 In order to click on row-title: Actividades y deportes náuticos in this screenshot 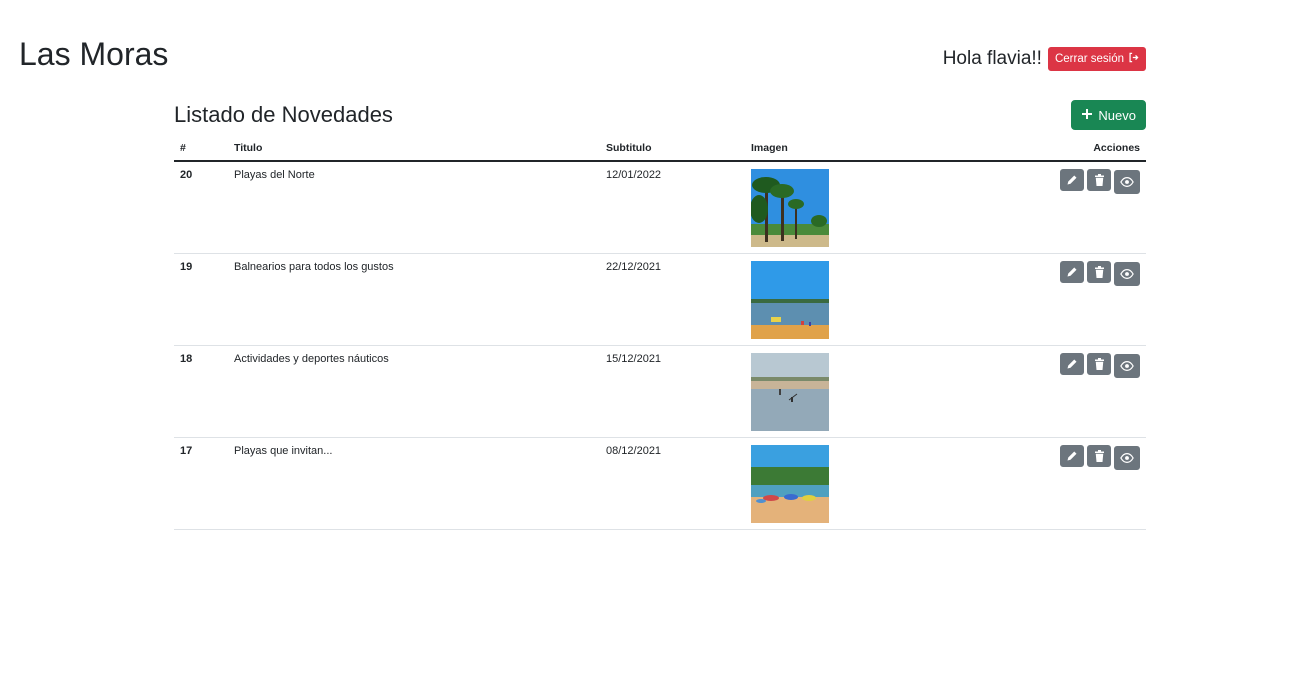, I will do `click(414, 391)`.